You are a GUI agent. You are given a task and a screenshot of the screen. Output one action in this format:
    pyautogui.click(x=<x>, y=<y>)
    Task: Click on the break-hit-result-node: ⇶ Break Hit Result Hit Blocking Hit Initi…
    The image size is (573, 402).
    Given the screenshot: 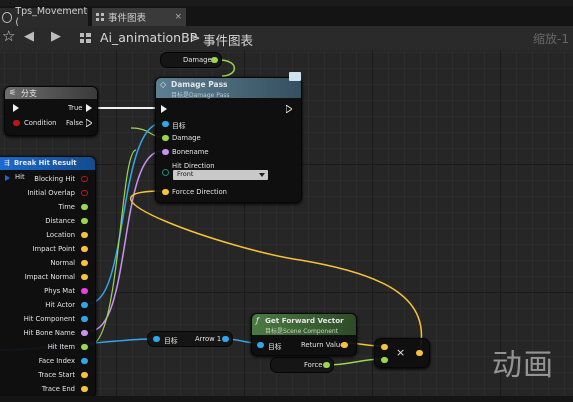 What is the action you would take?
    pyautogui.click(x=48, y=277)
    